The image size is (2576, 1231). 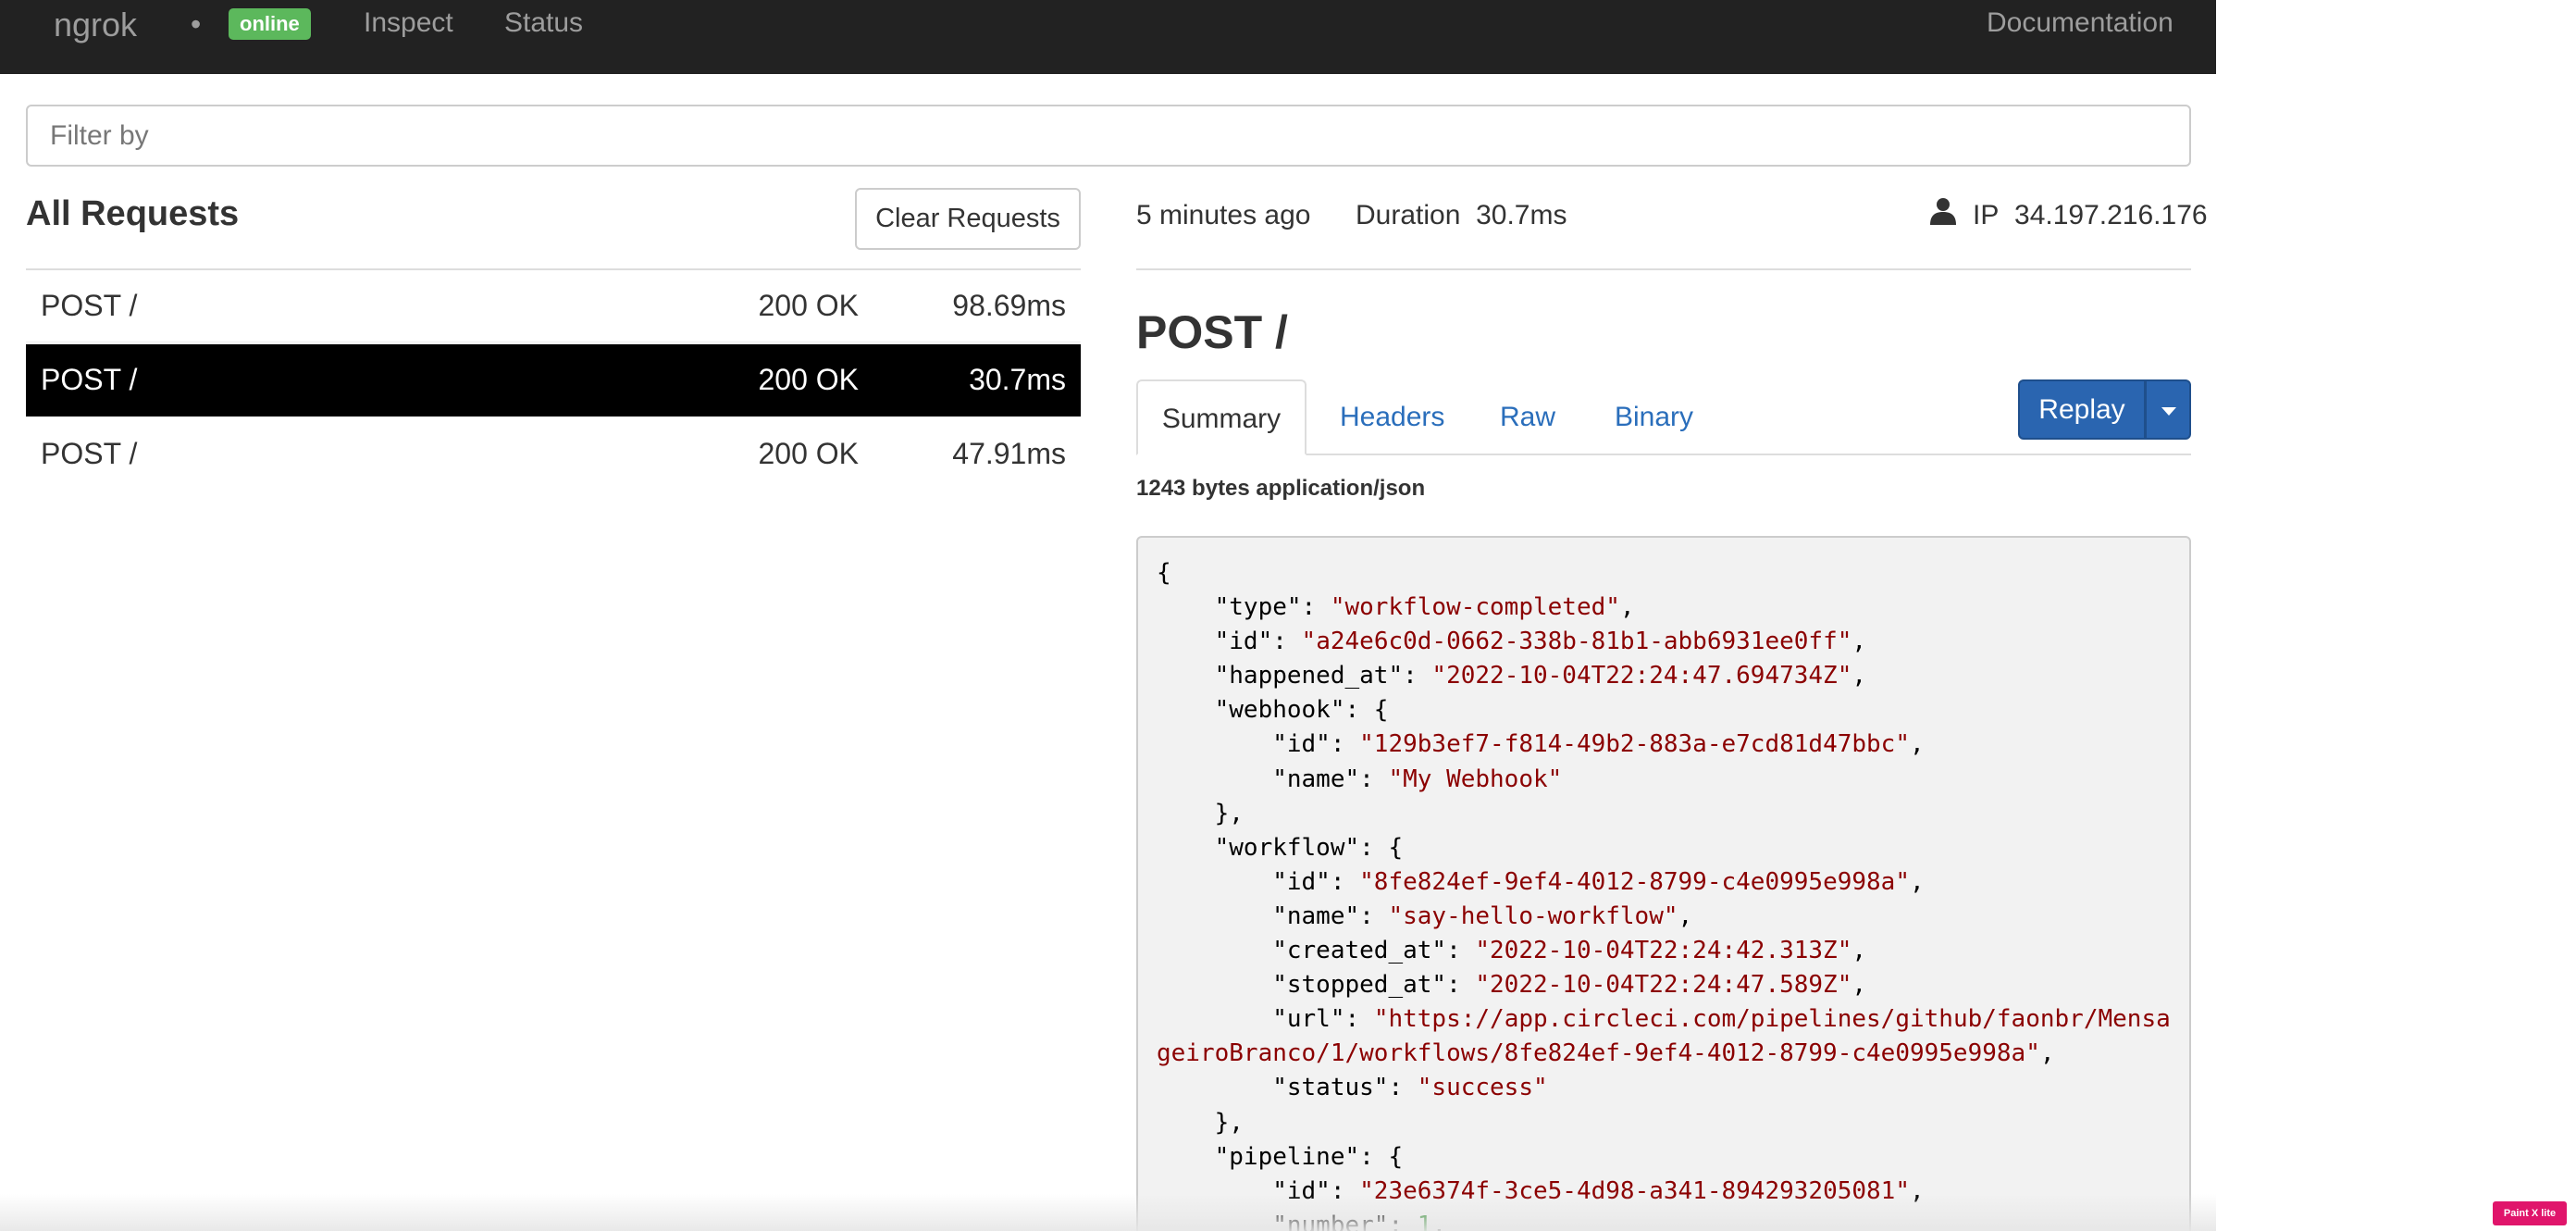 I want to click on request-duration: 47.91ms, so click(x=1009, y=453).